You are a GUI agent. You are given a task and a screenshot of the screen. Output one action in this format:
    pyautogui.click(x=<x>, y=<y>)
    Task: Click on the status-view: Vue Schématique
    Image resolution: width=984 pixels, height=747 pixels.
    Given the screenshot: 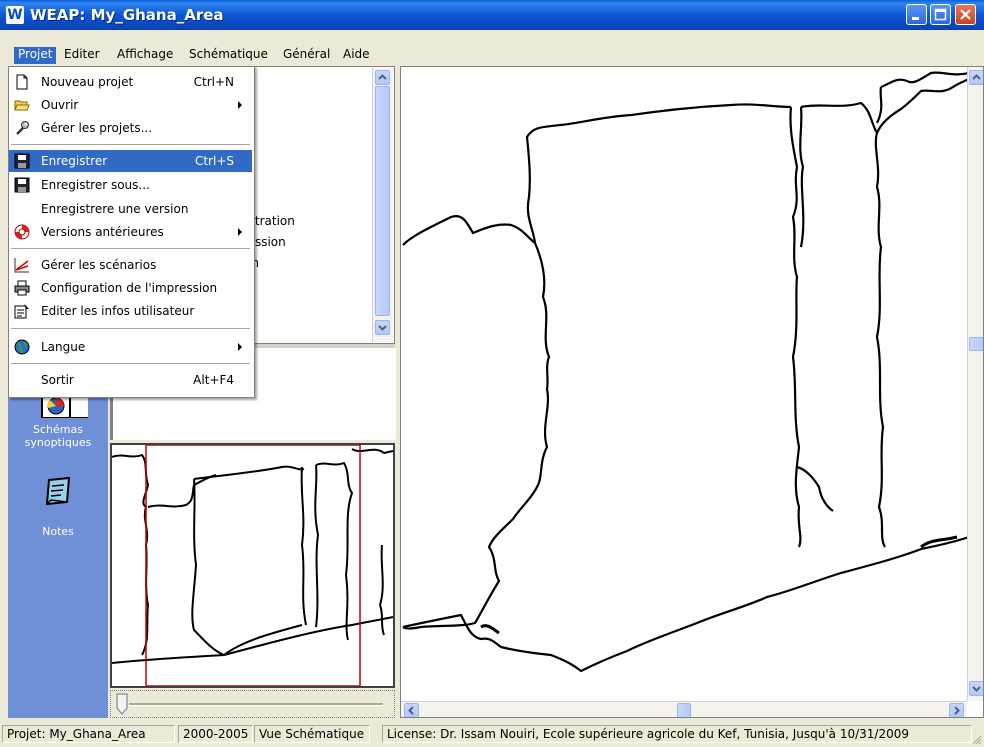 What is the action you would take?
    pyautogui.click(x=312, y=734)
    